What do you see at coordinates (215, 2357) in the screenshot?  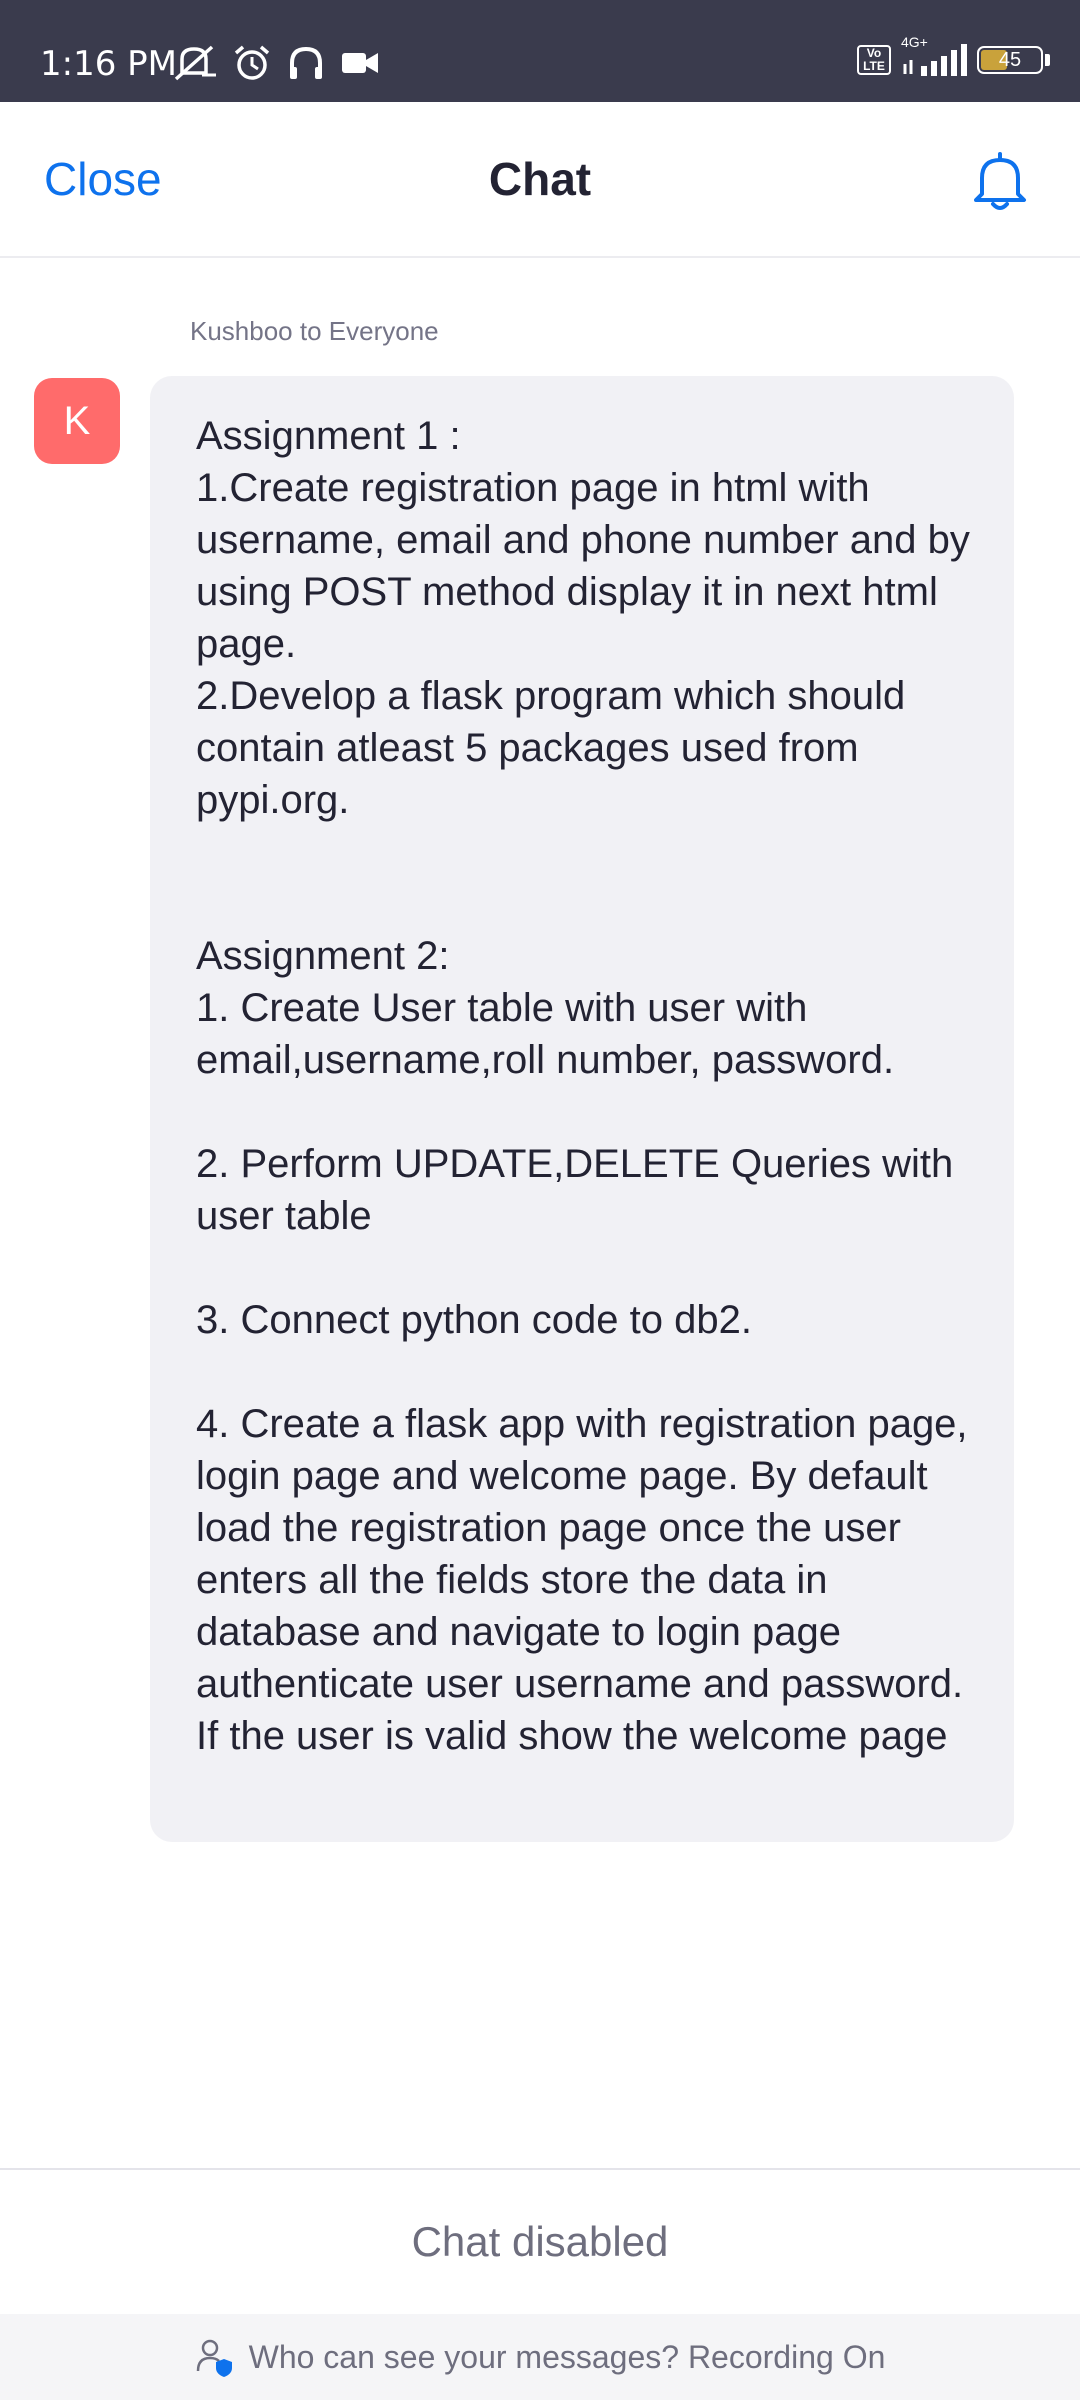 I see `user-shield-icon` at bounding box center [215, 2357].